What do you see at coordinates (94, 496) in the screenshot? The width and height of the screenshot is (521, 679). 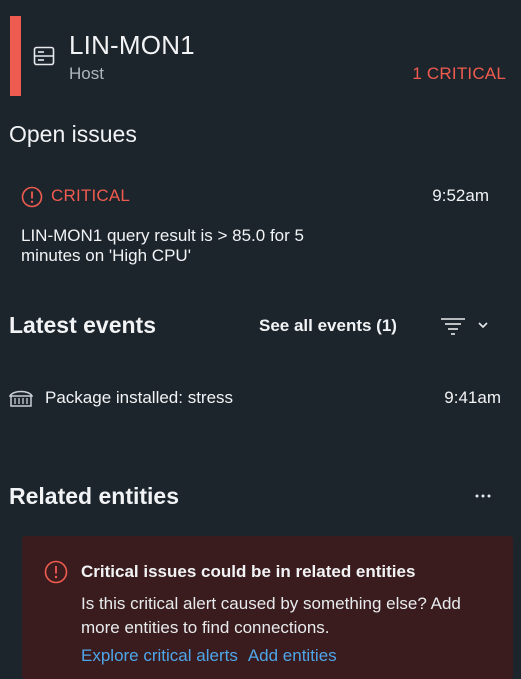 I see `related-entities-heading: Related entities` at bounding box center [94, 496].